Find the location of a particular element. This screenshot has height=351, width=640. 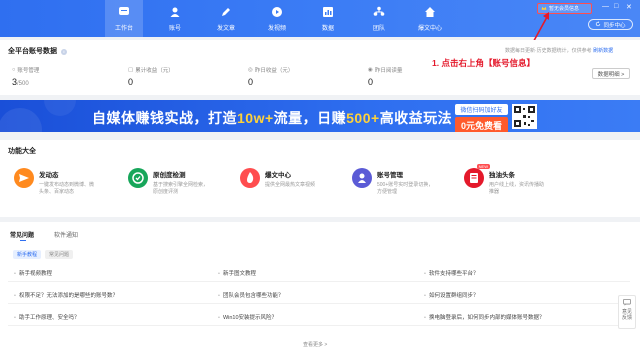

features-title: 功能大全 is located at coordinates (22, 151).